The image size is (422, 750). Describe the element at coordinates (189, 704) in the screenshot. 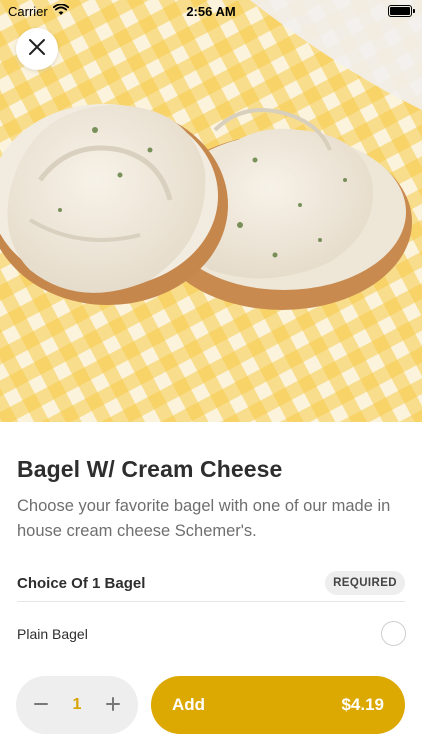

I see `add-button-label: Add` at that location.